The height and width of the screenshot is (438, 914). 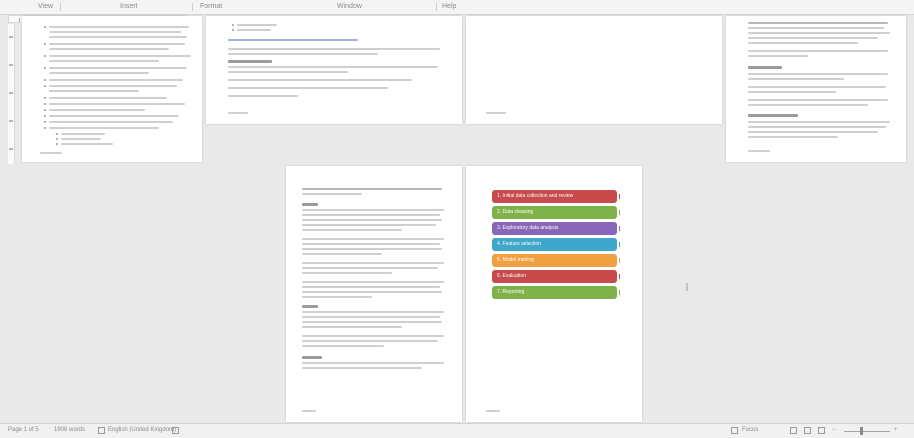 I want to click on language-indicator: English (United Kingdom), so click(x=142, y=430).